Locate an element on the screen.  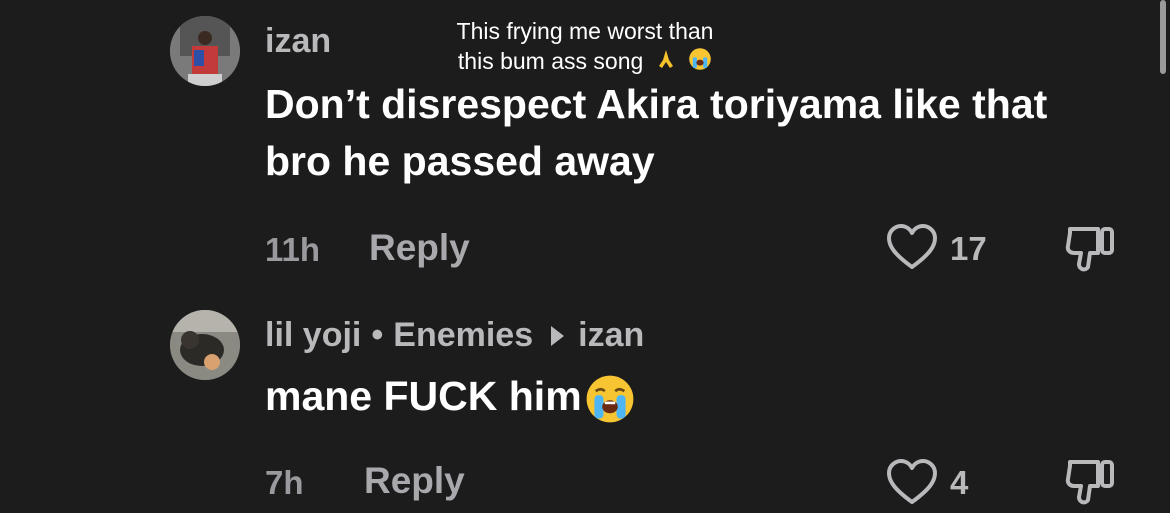
overlay-caption-line-2: this bum ass song is located at coordinates (585, 62).